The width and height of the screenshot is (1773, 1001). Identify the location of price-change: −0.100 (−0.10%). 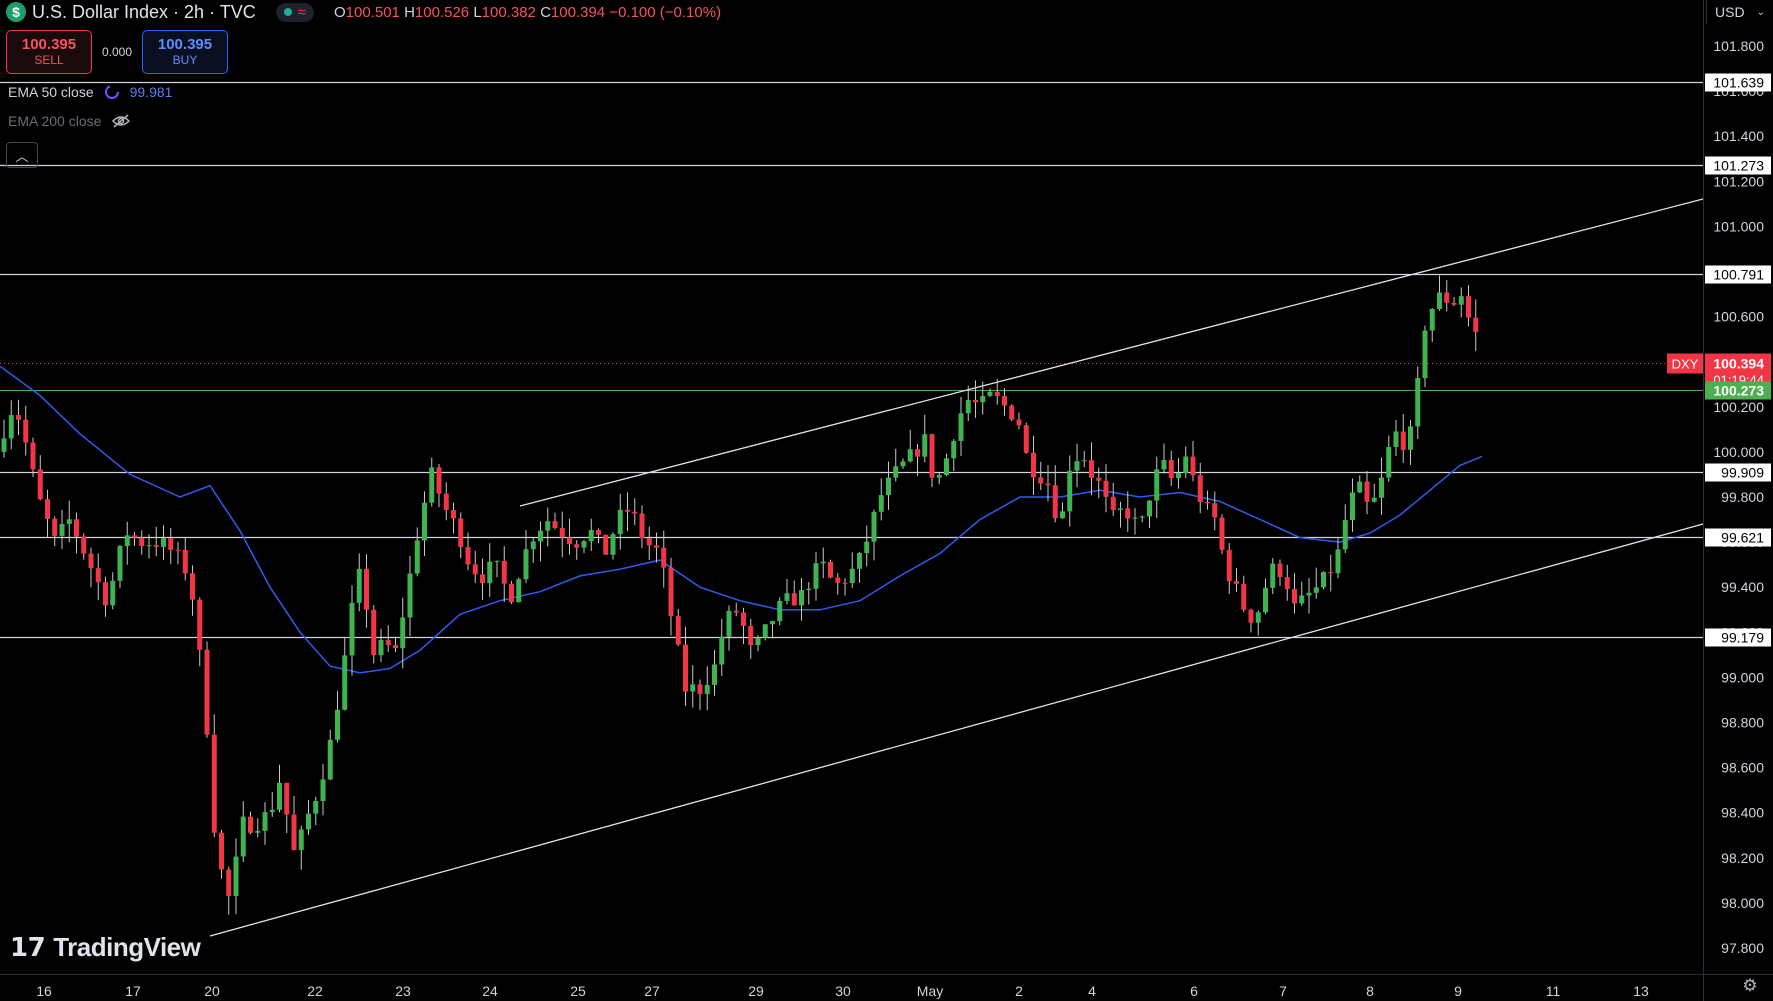
(665, 12).